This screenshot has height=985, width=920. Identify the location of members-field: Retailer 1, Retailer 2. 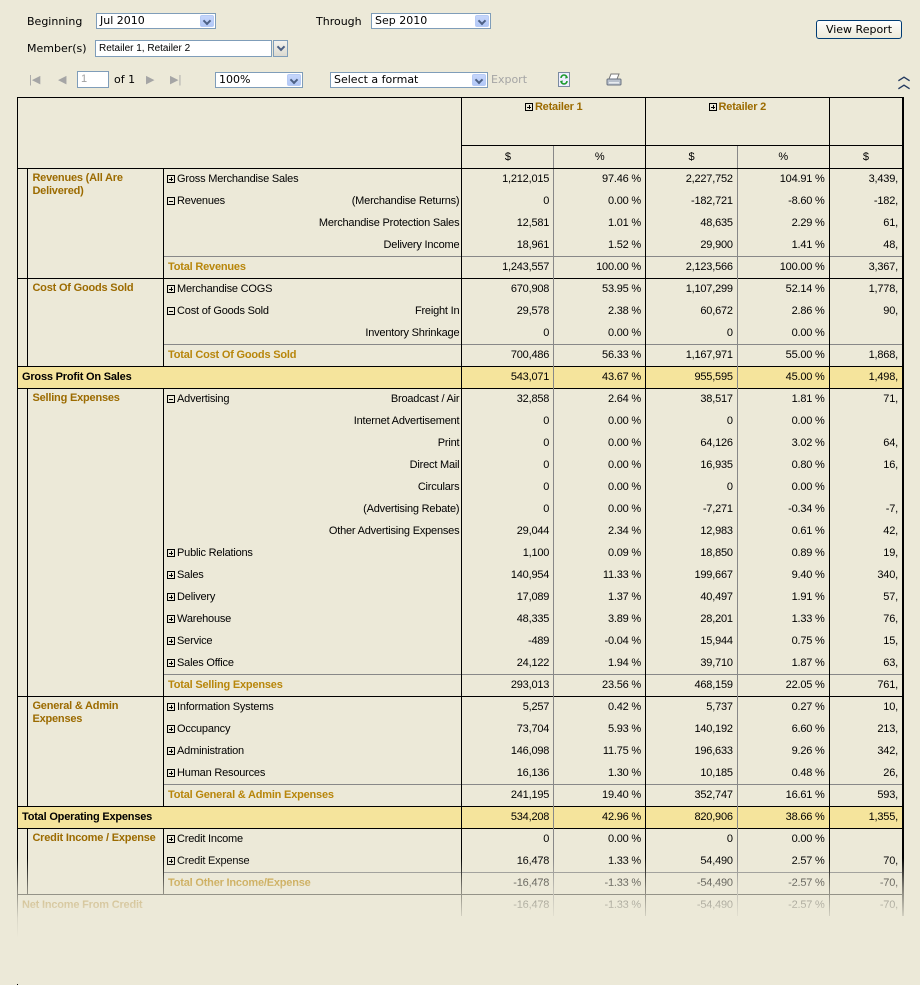
(183, 48).